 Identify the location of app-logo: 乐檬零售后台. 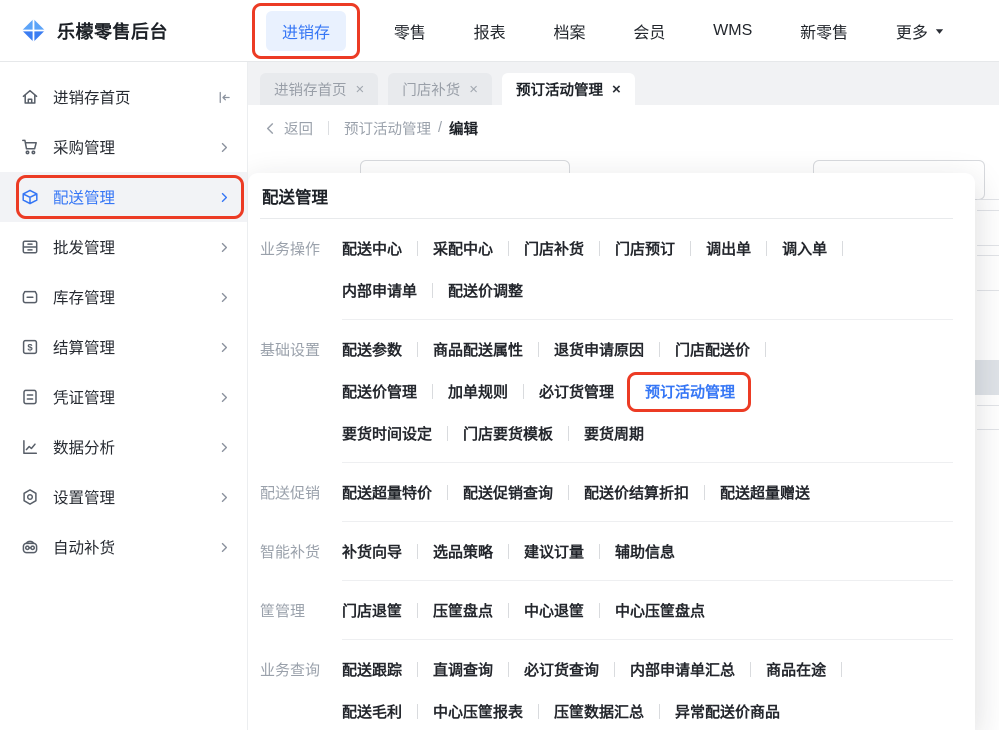
(116, 30).